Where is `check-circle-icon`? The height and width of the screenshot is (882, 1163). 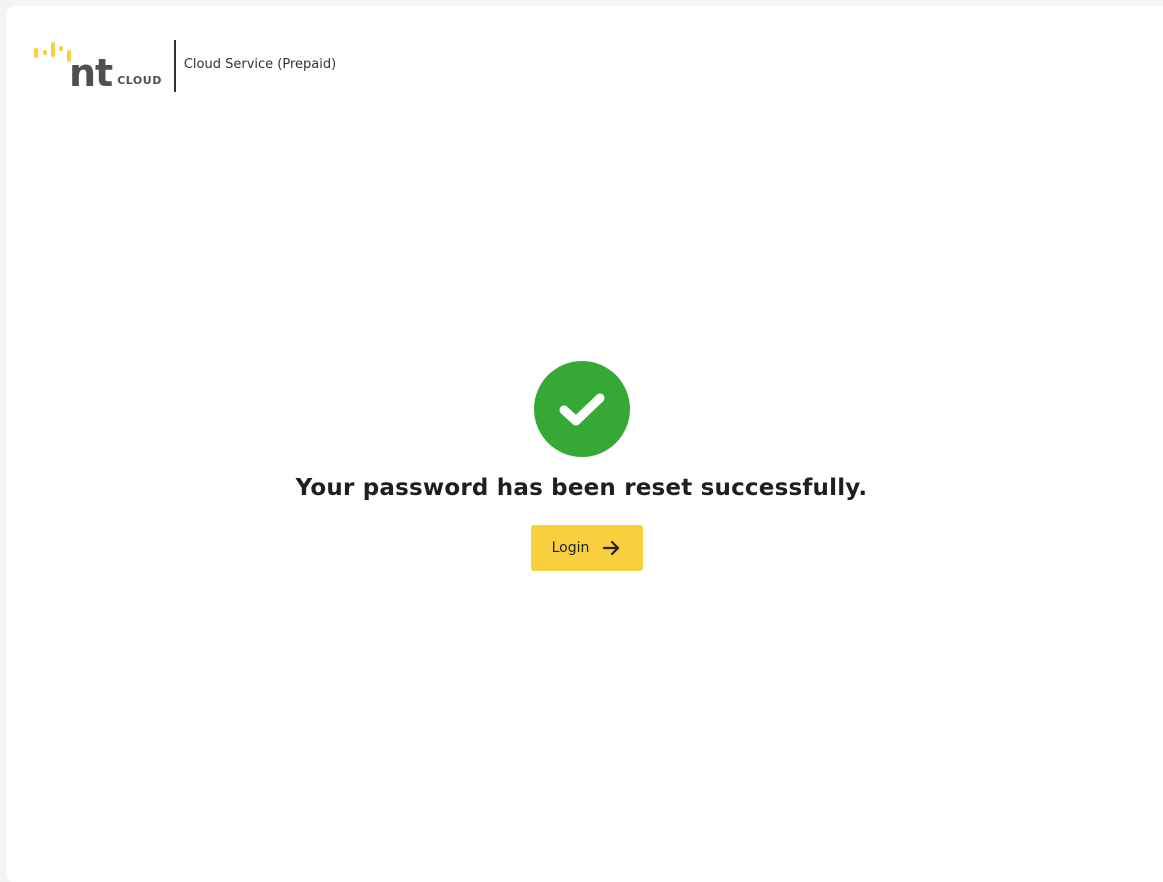
check-circle-icon is located at coordinates (581, 409).